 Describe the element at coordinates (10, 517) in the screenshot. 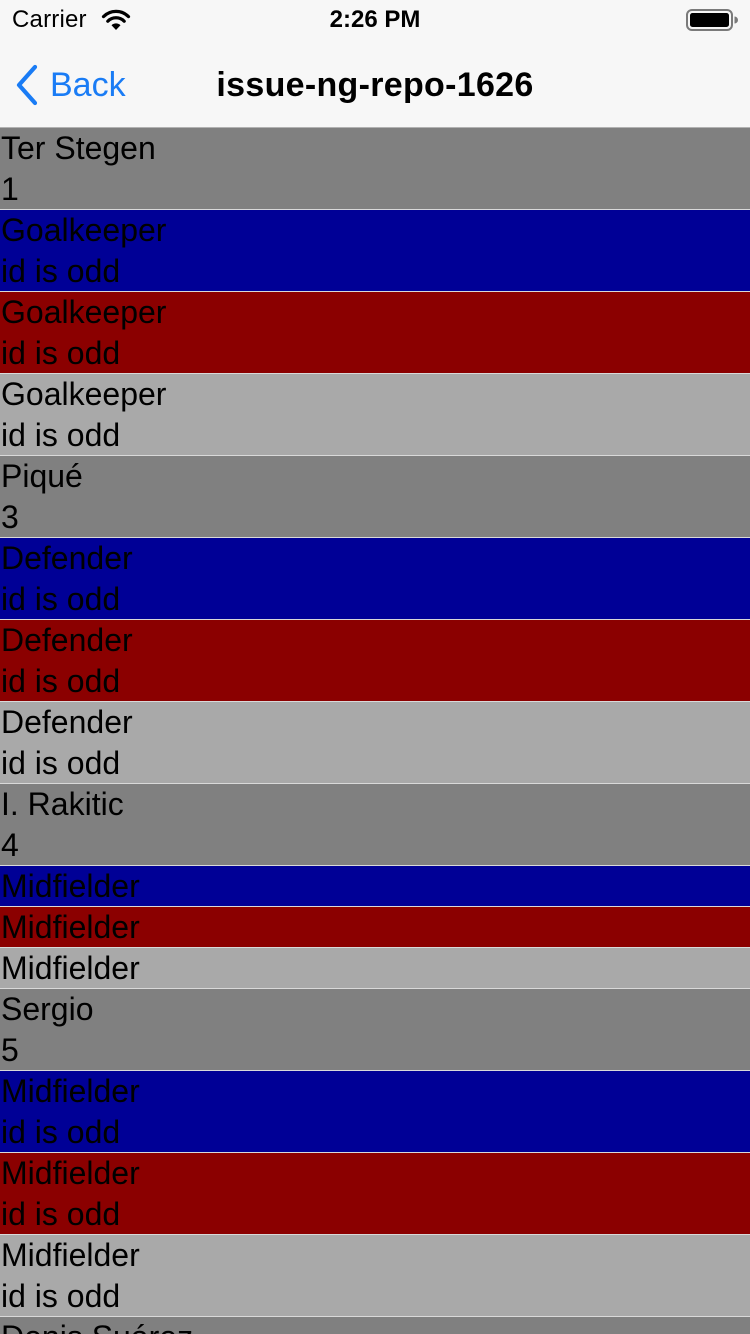

I see `player-id: 3` at that location.